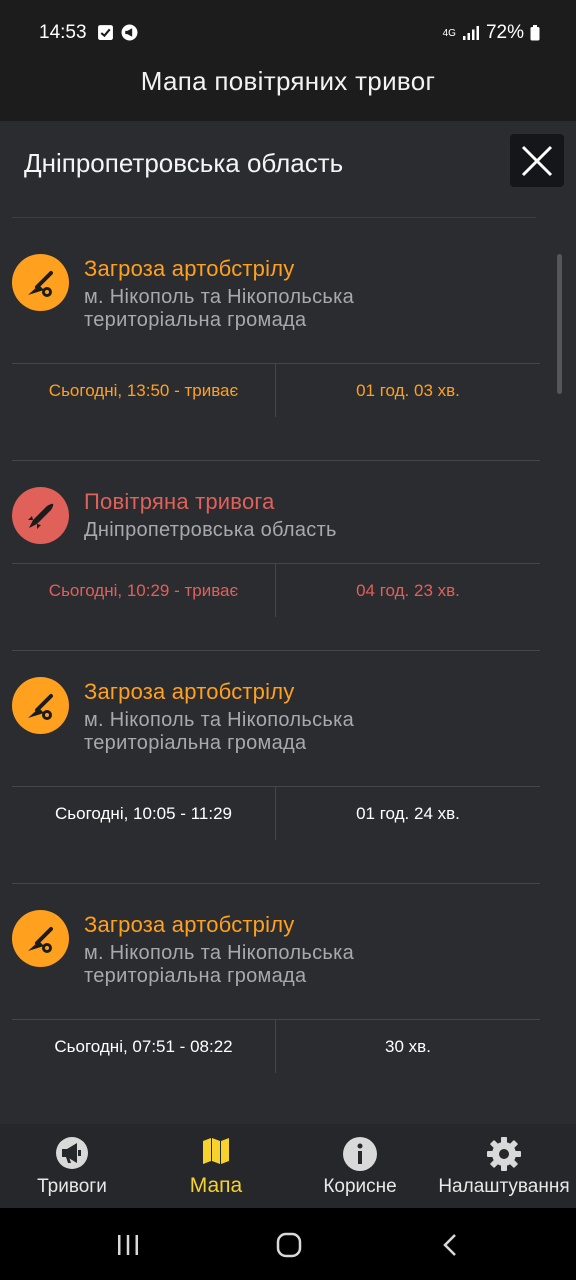 The image size is (576, 1280). I want to click on signal-icon, so click(470, 33).